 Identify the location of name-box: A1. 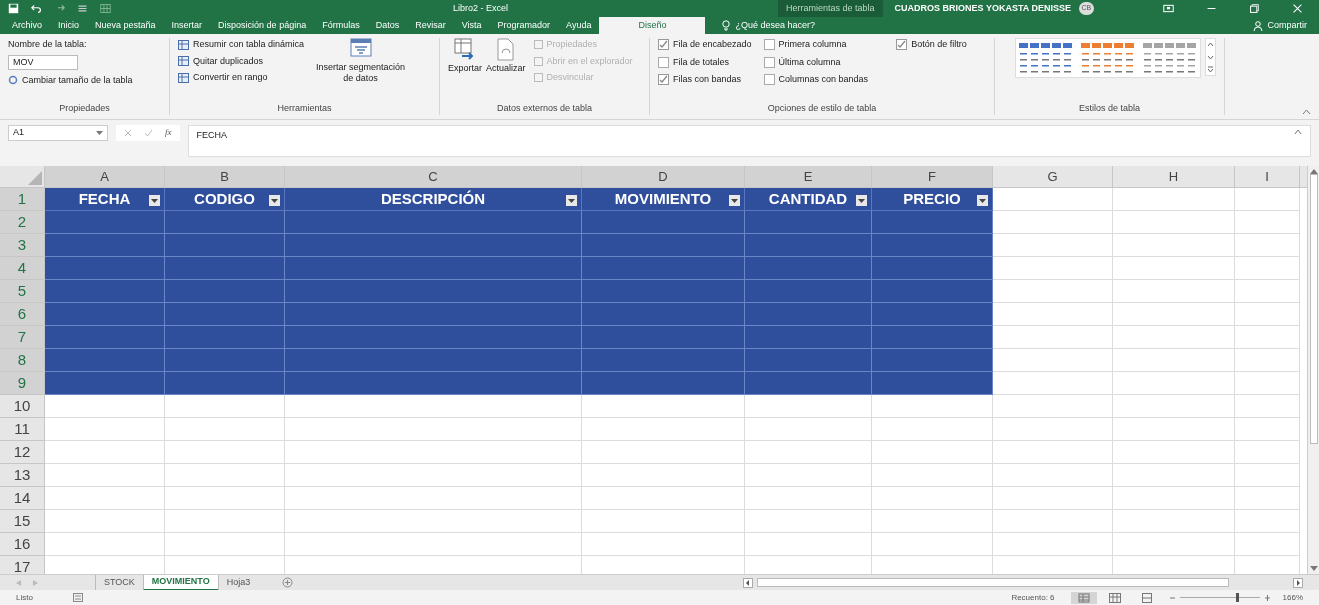
(58, 133).